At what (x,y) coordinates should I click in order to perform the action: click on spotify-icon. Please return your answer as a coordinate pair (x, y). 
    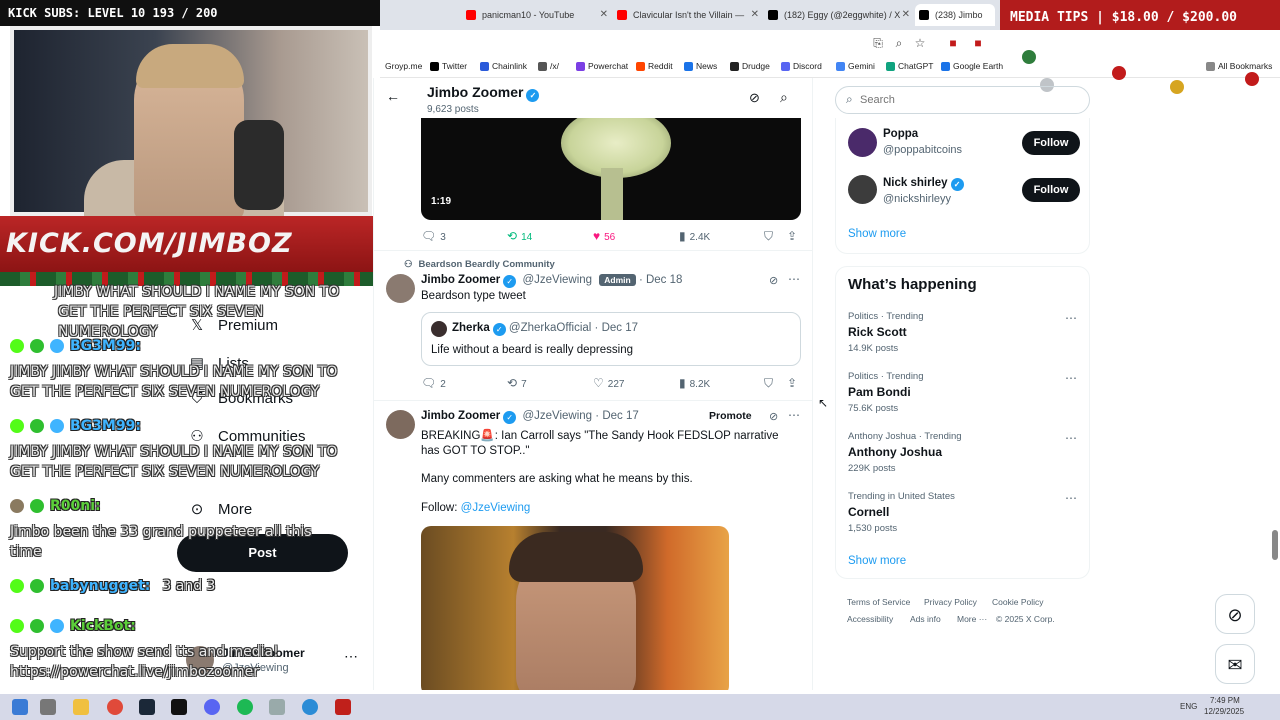
    Looking at the image, I should click on (245, 707).